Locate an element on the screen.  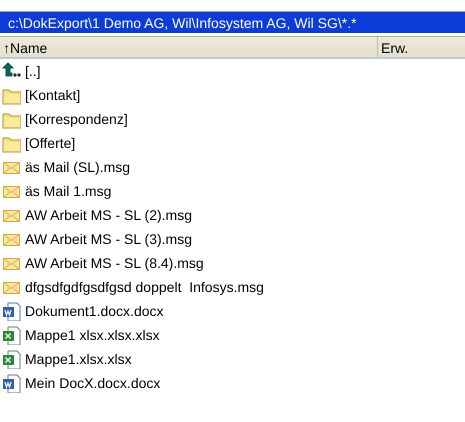
column-header: ↑Name is located at coordinates (189, 47).